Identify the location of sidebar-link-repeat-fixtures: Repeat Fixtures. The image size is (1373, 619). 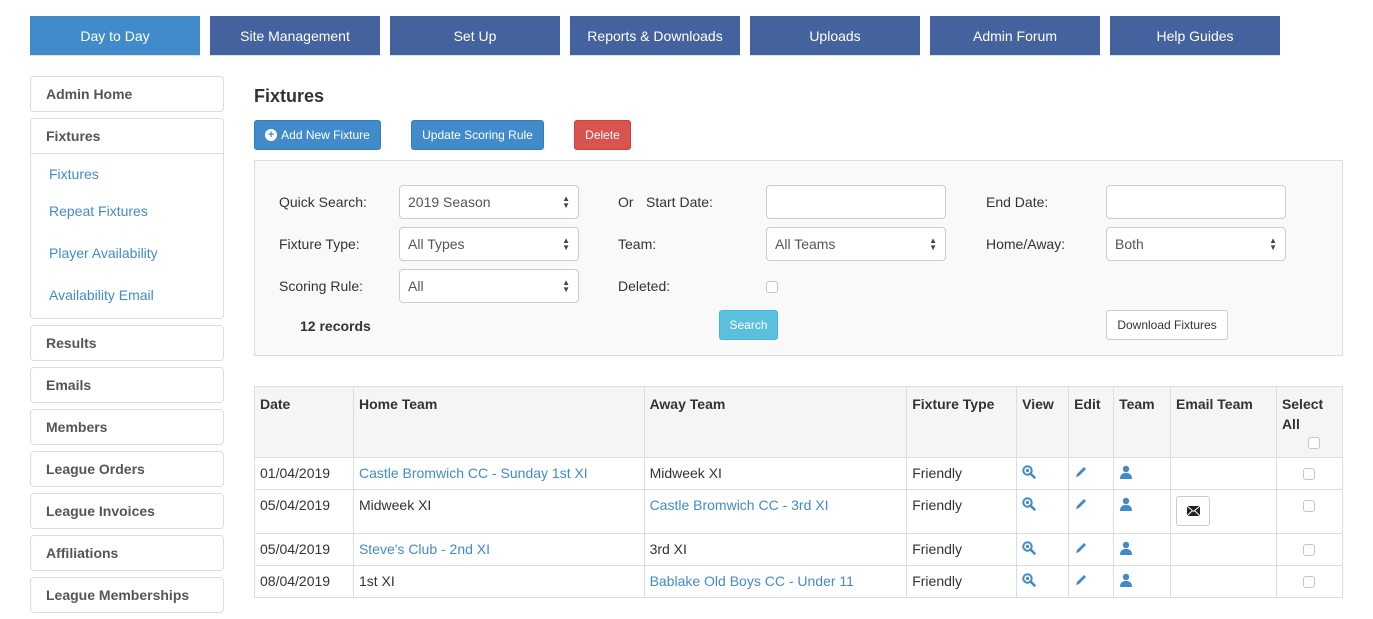
(127, 211).